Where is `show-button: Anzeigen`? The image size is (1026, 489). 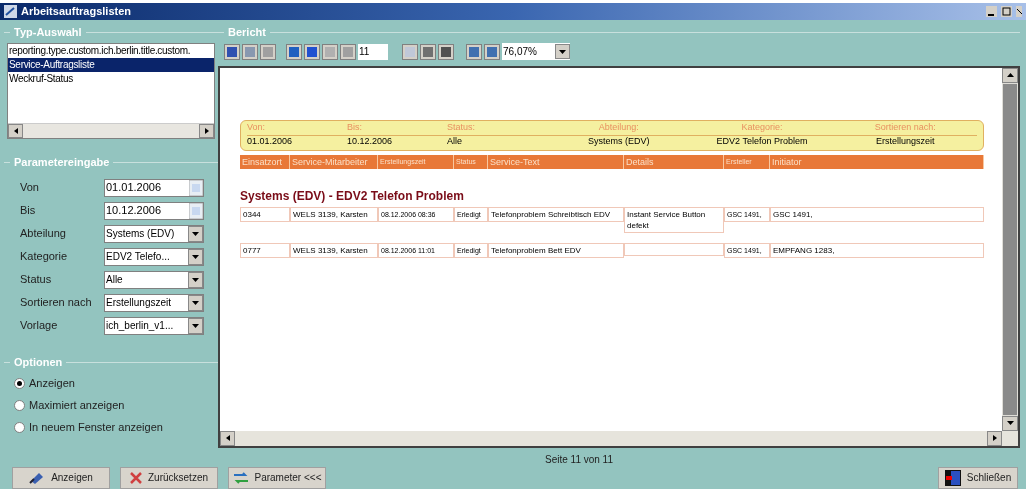 show-button: Anzeigen is located at coordinates (61, 477).